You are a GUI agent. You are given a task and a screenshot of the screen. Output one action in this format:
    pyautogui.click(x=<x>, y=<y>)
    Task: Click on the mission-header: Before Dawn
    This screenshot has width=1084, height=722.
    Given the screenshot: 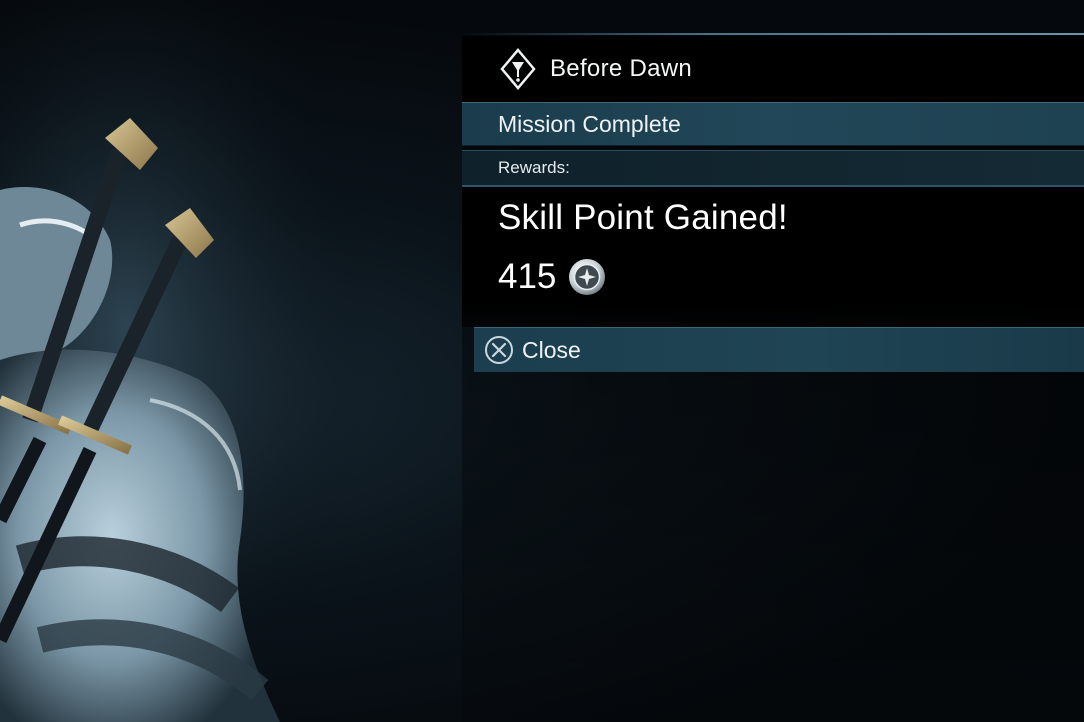 What is the action you would take?
    pyautogui.click(x=773, y=69)
    